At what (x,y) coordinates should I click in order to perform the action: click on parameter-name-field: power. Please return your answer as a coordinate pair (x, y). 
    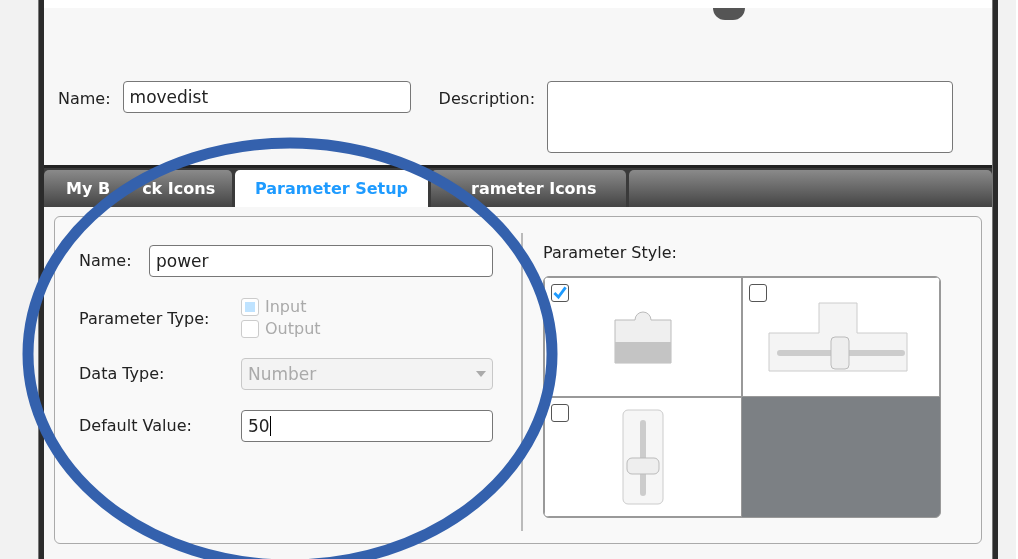
    Looking at the image, I should click on (321, 261).